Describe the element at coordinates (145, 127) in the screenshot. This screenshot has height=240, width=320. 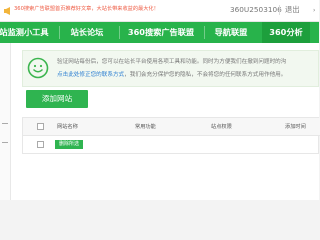
I see `column-common-functions: 常用功能` at that location.